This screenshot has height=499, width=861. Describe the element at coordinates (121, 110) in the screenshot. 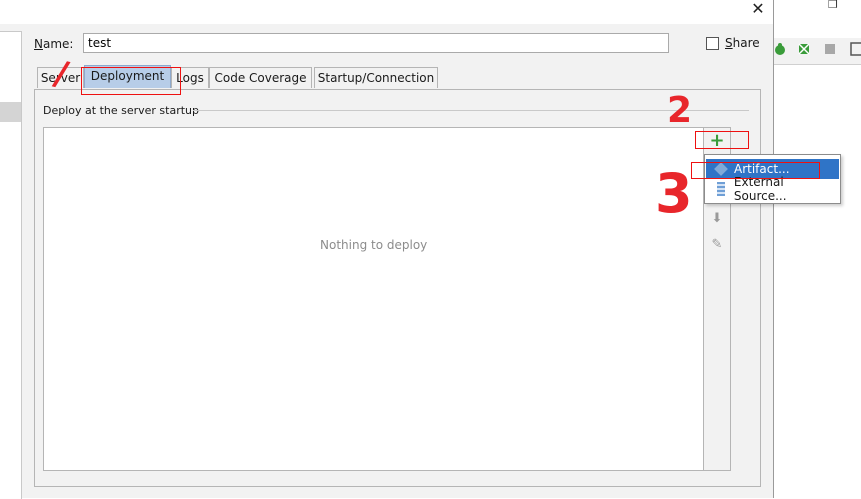

I see `deploy-section-label: Deploy at the server startup` at that location.